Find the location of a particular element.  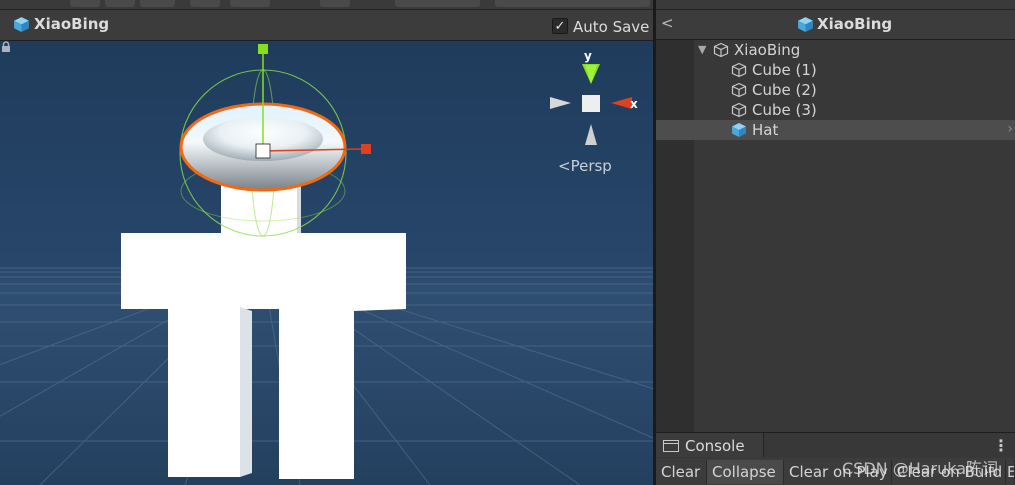

tree-item-hat: Hat › is located at coordinates (835, 130).